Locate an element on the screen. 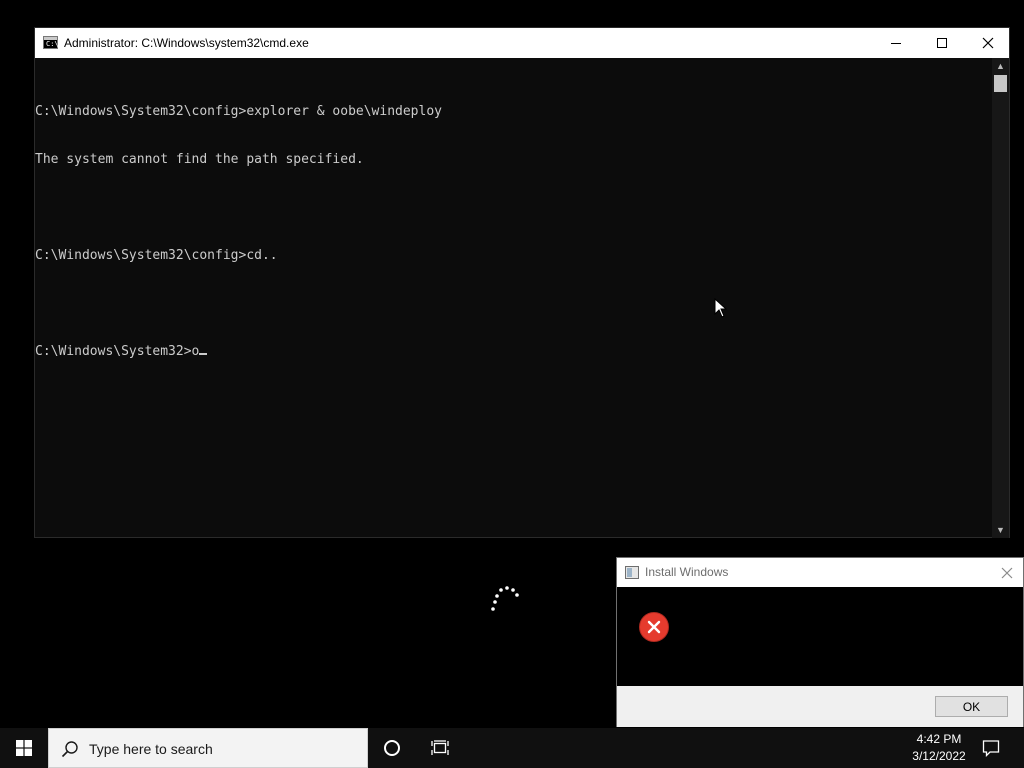  error-icon is located at coordinates (654, 627).